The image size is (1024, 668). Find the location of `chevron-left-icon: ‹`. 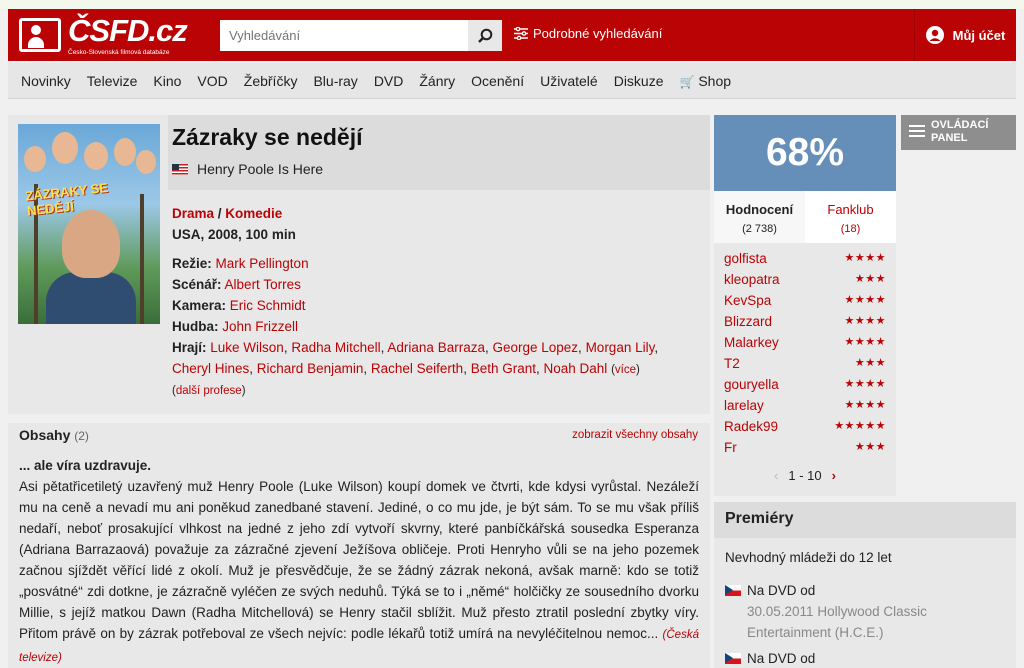

chevron-left-icon: ‹ is located at coordinates (776, 475).